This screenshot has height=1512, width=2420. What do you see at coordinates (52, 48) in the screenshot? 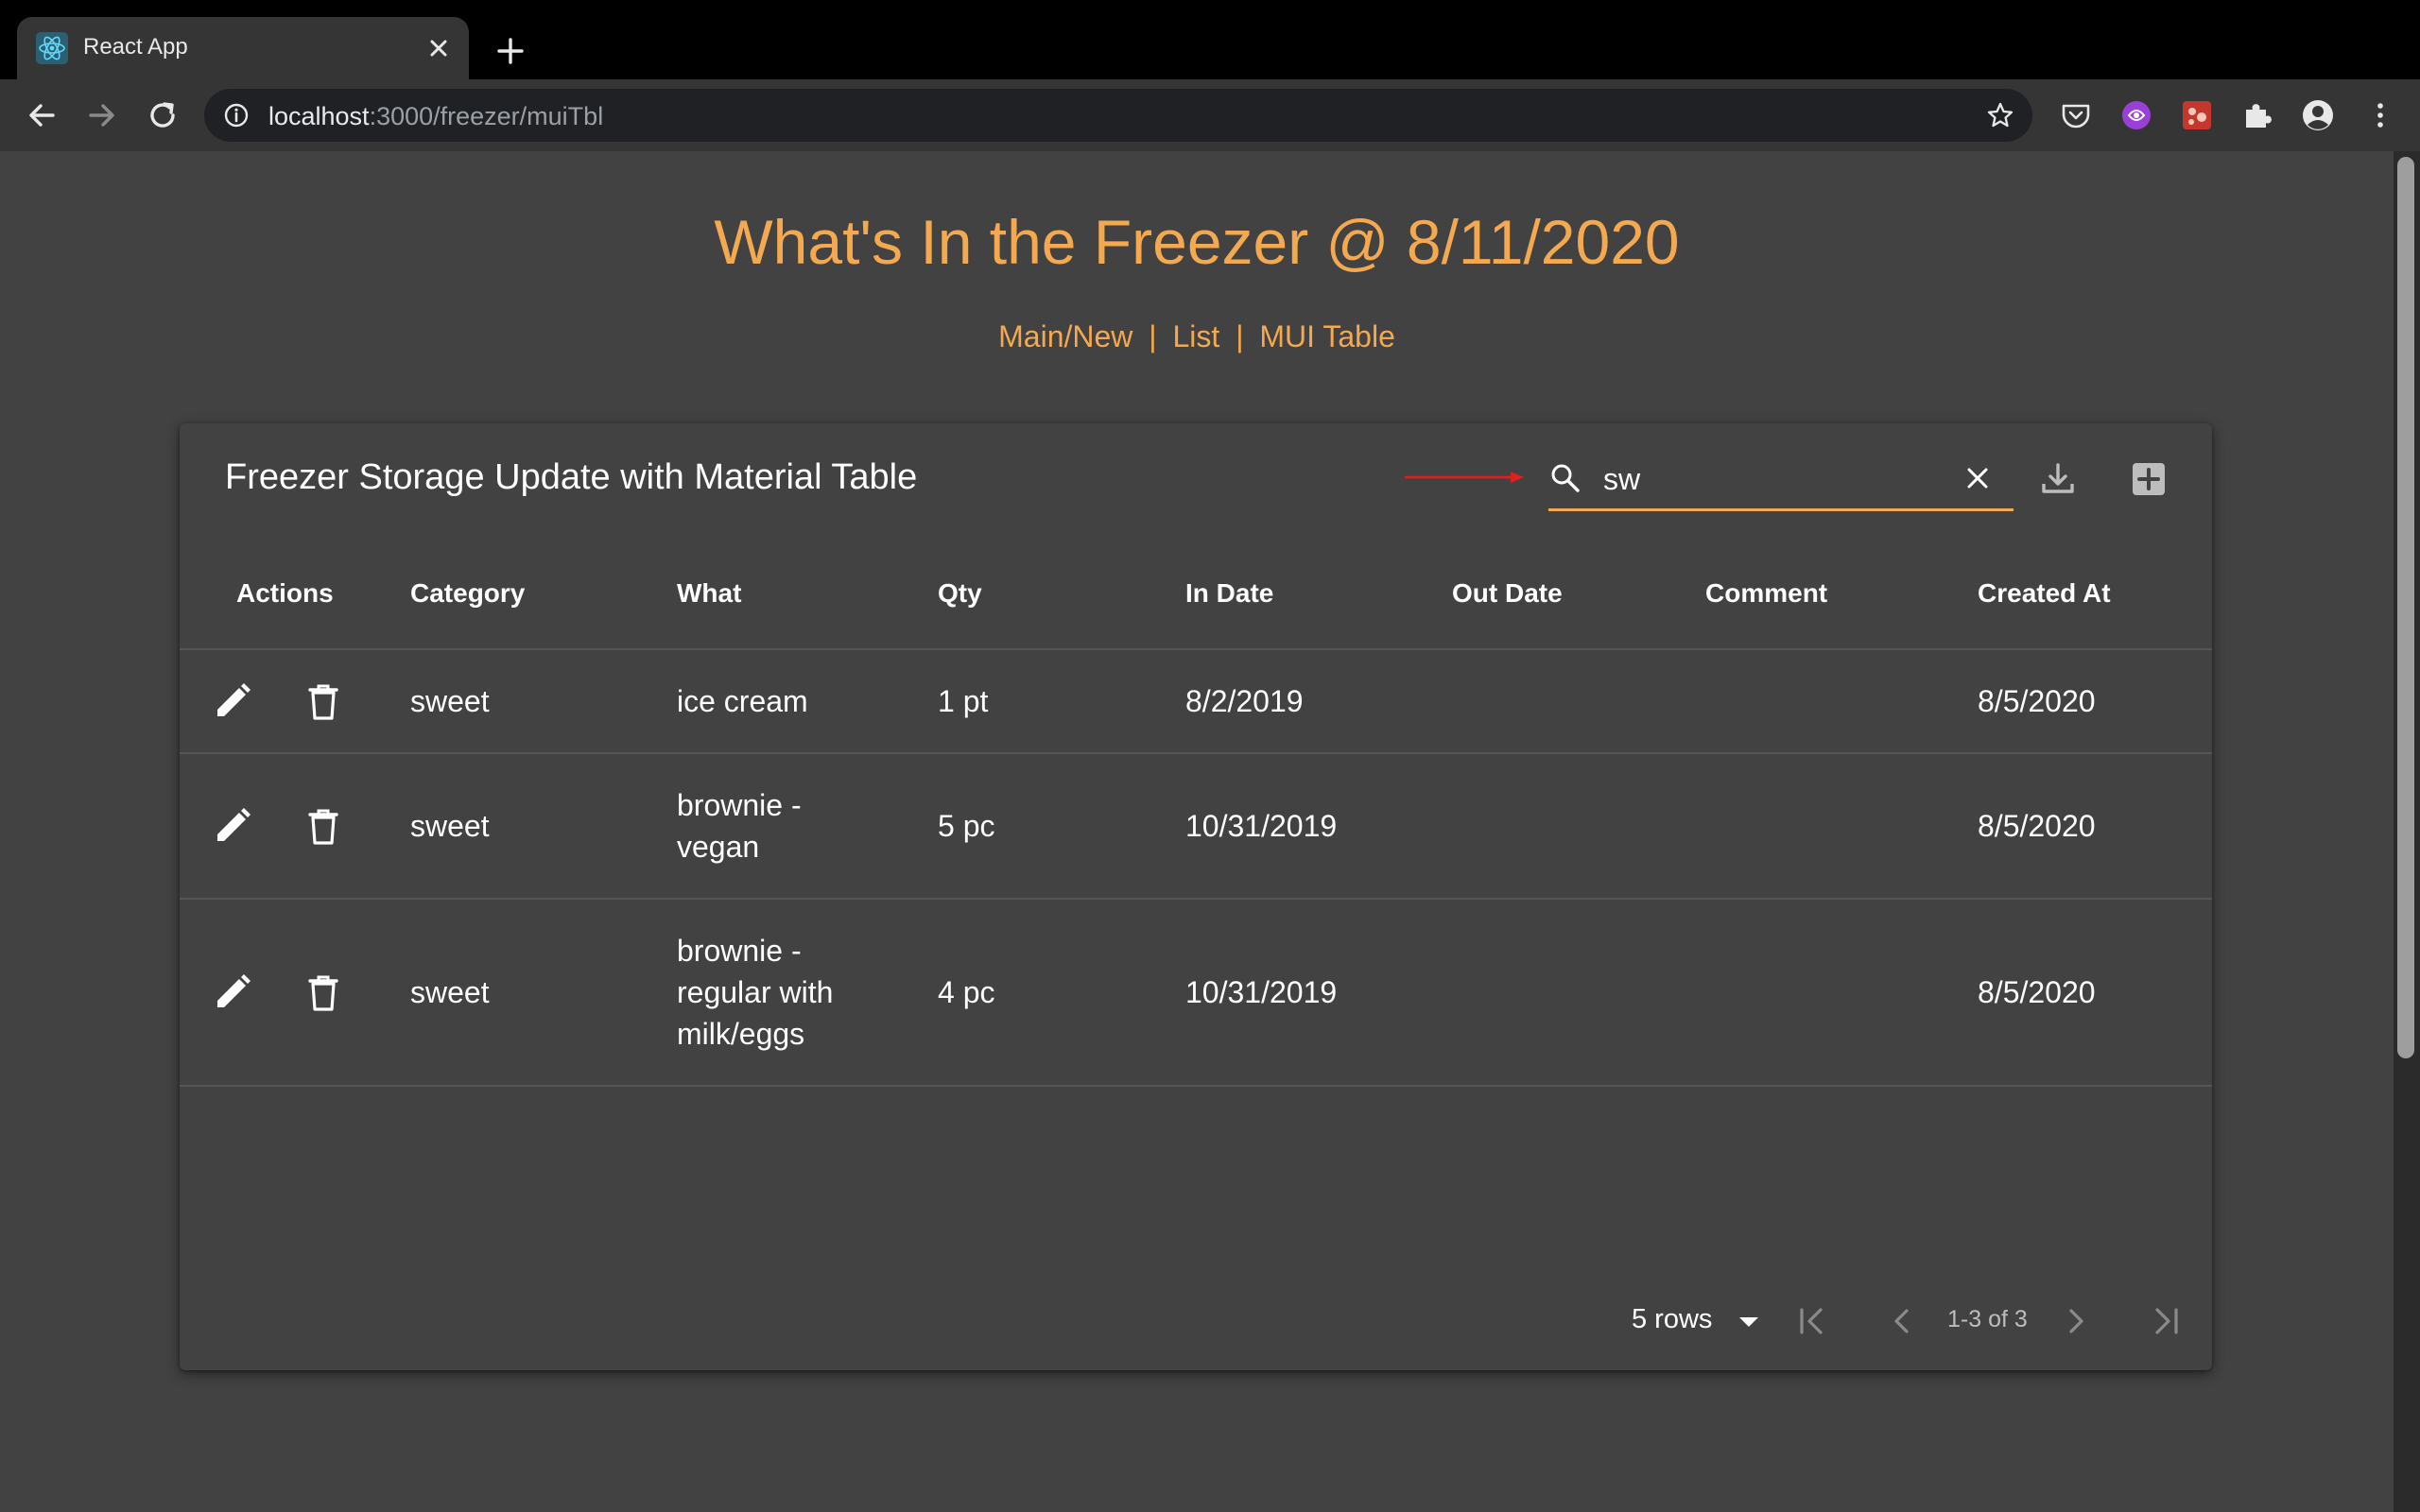
I see `react-logo-icon` at bounding box center [52, 48].